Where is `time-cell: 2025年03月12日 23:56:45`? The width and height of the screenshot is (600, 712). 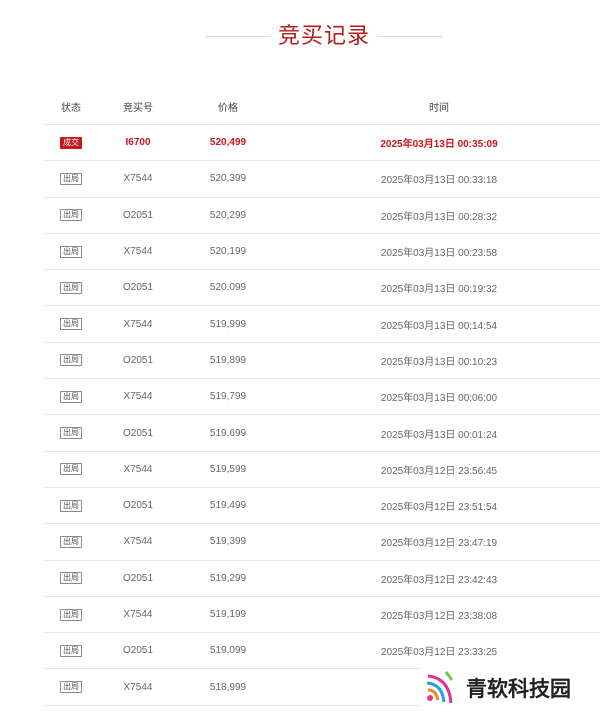 time-cell: 2025年03月12日 23:56:45 is located at coordinates (439, 469).